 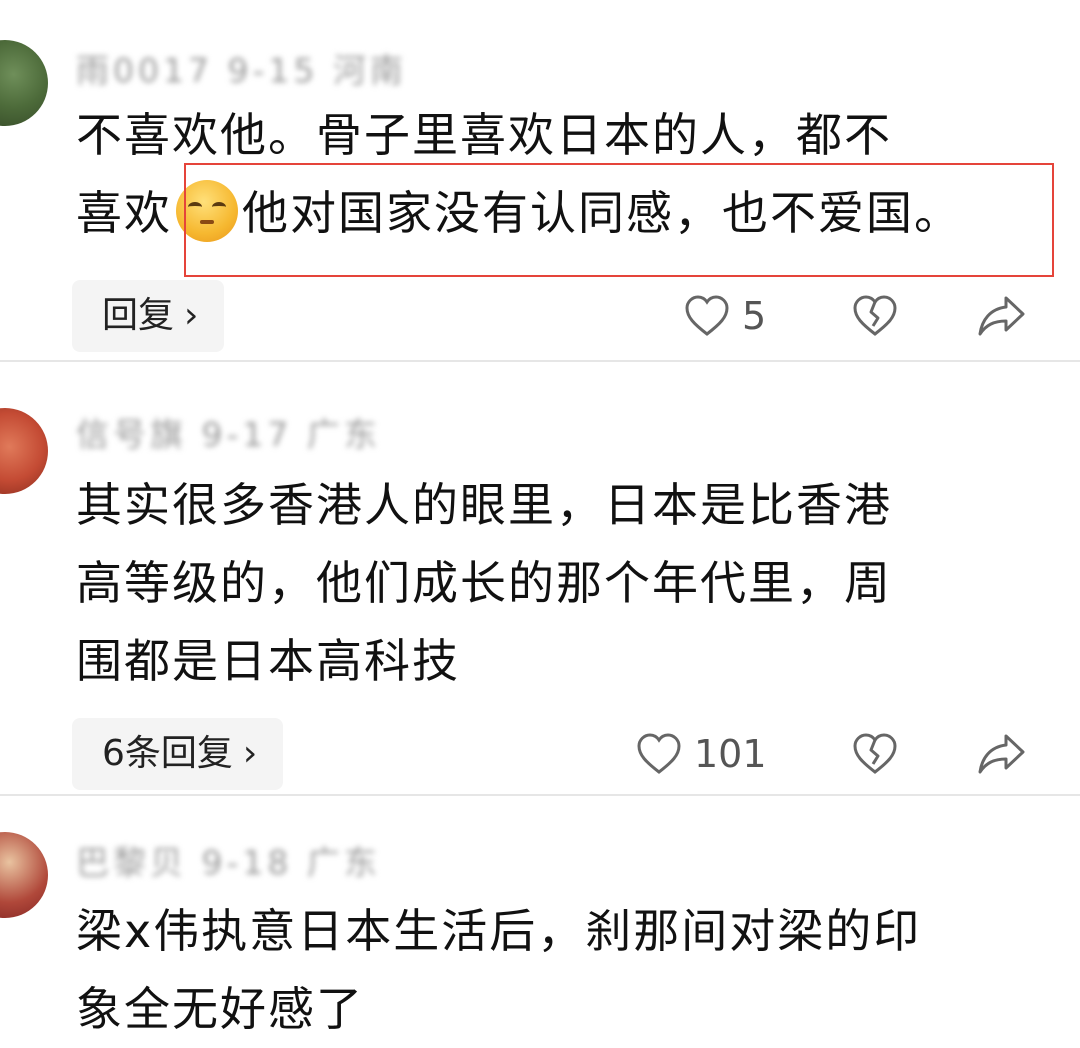 I want to click on reply-label: 6条回复, so click(x=167, y=753).